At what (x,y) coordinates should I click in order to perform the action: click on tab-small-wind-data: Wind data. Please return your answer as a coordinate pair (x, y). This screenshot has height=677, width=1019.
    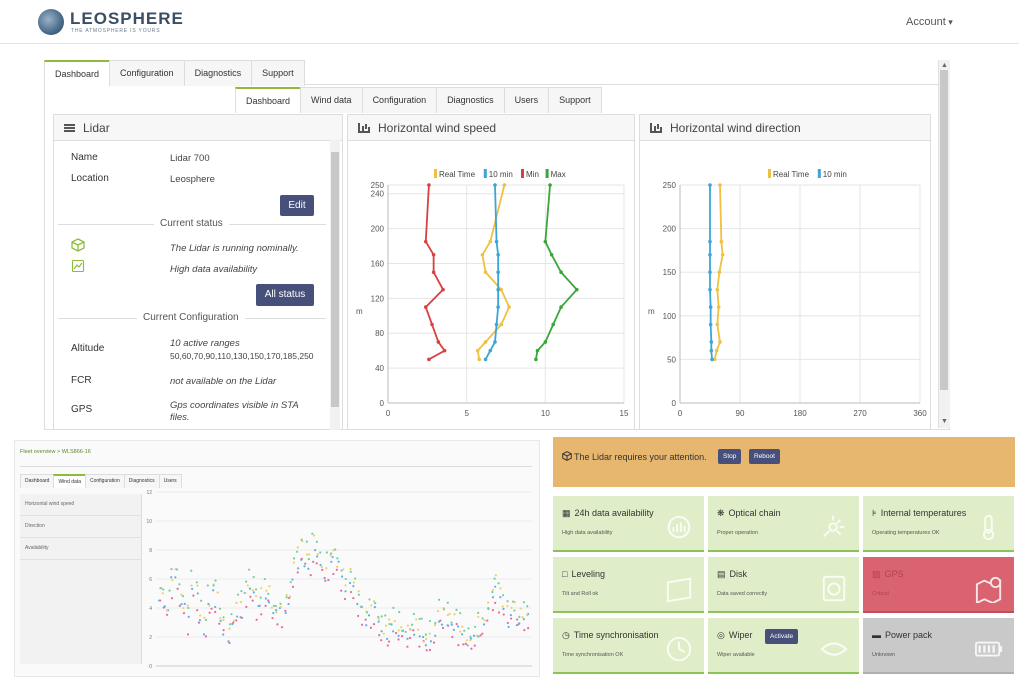
    Looking at the image, I should click on (69, 481).